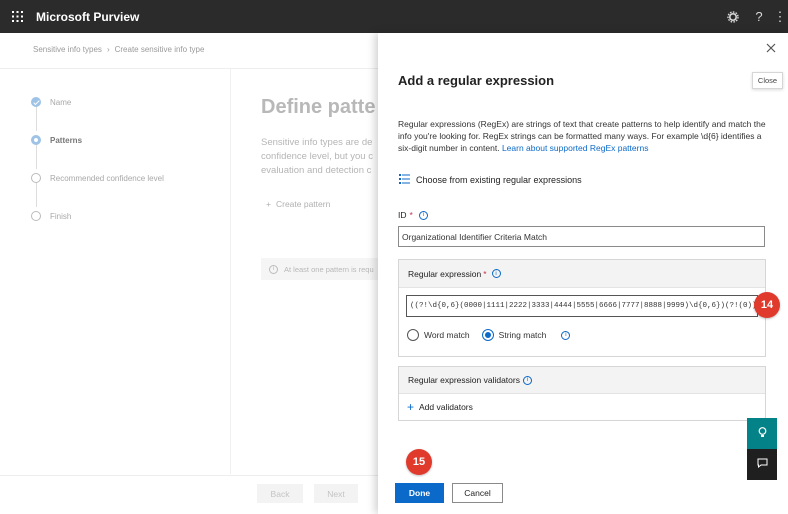 This screenshot has height=514, width=788. I want to click on id-label: ID * i, so click(413, 215).